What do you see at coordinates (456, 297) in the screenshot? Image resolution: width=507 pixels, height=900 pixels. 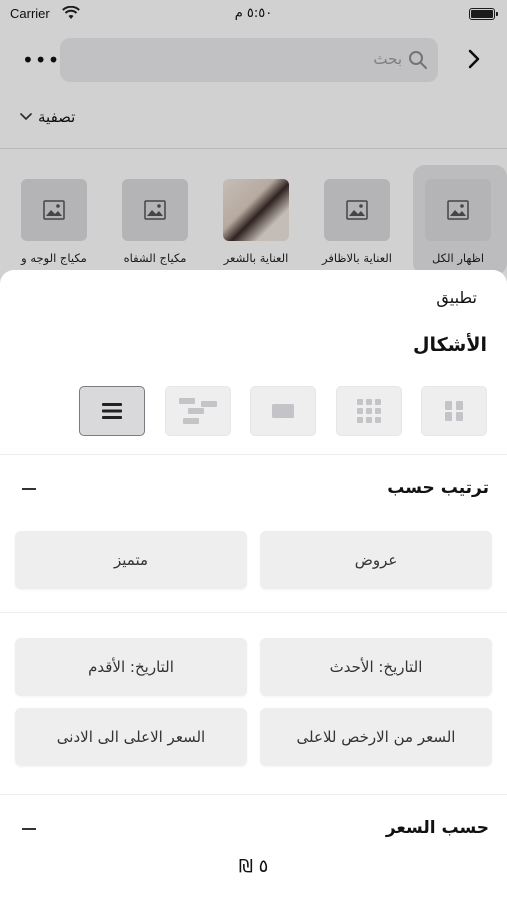 I see `apply-button: تطبيق` at bounding box center [456, 297].